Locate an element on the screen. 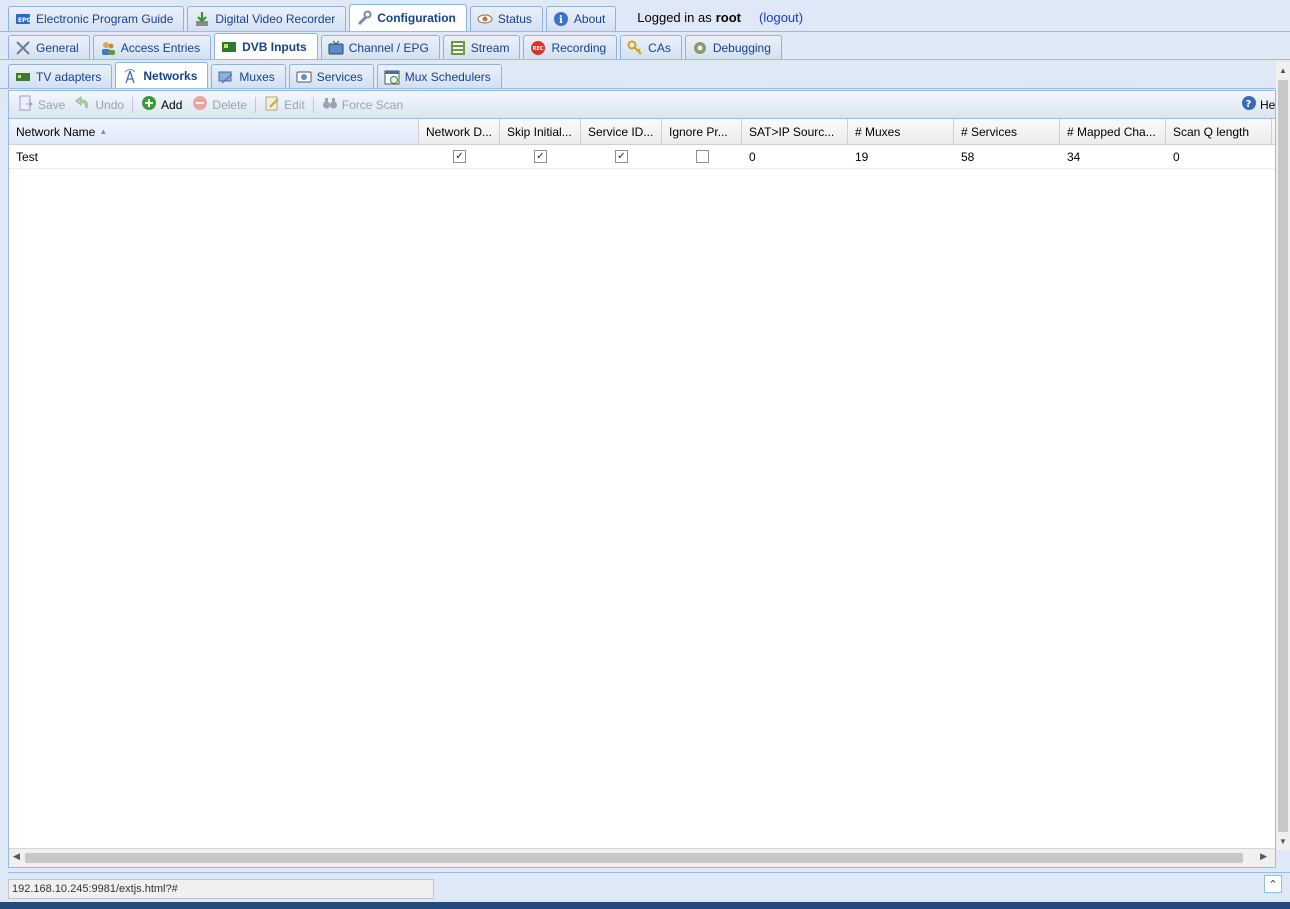 This screenshot has height=909, width=1290. tab-label: DVB Inputs is located at coordinates (274, 46).